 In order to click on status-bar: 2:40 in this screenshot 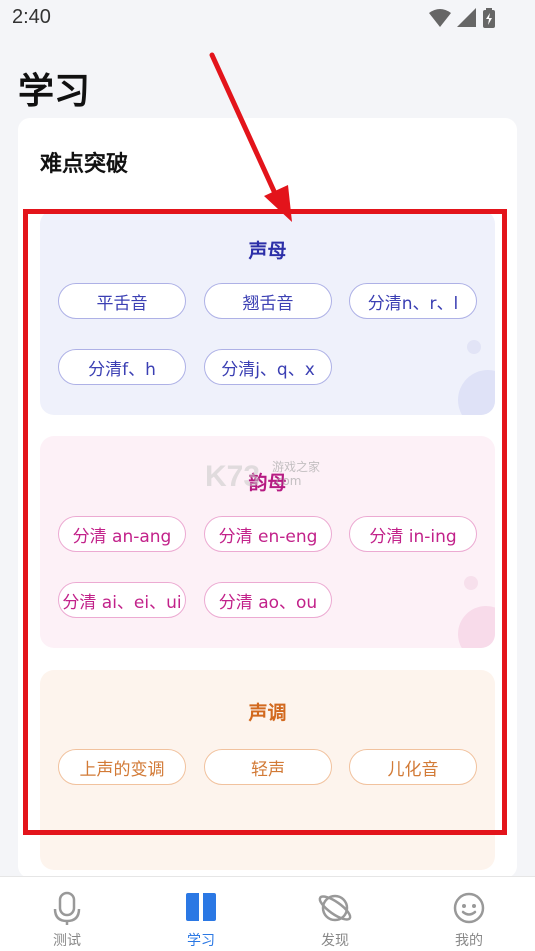, I will do `click(267, 19)`.